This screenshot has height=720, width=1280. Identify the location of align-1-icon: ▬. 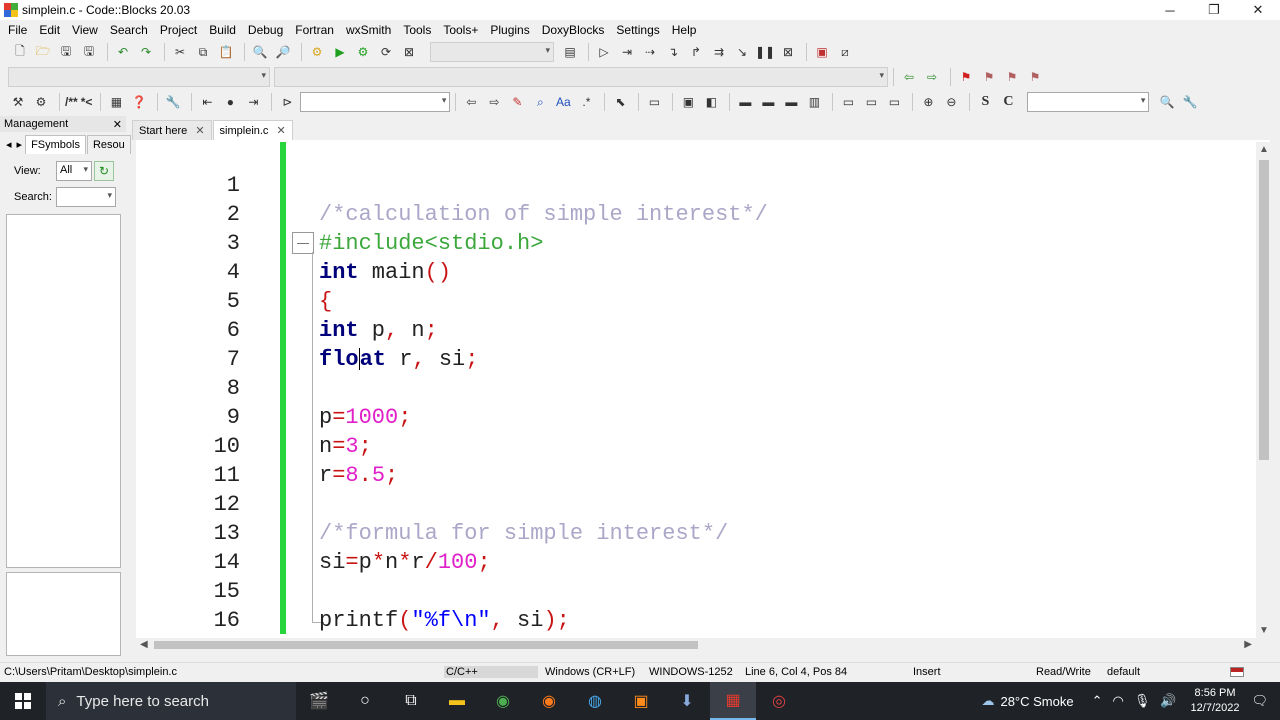
(745, 102).